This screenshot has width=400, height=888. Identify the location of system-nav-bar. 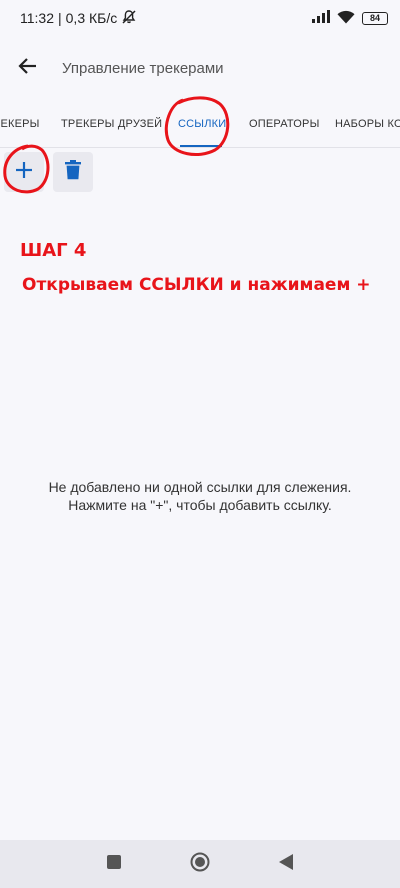
(200, 864).